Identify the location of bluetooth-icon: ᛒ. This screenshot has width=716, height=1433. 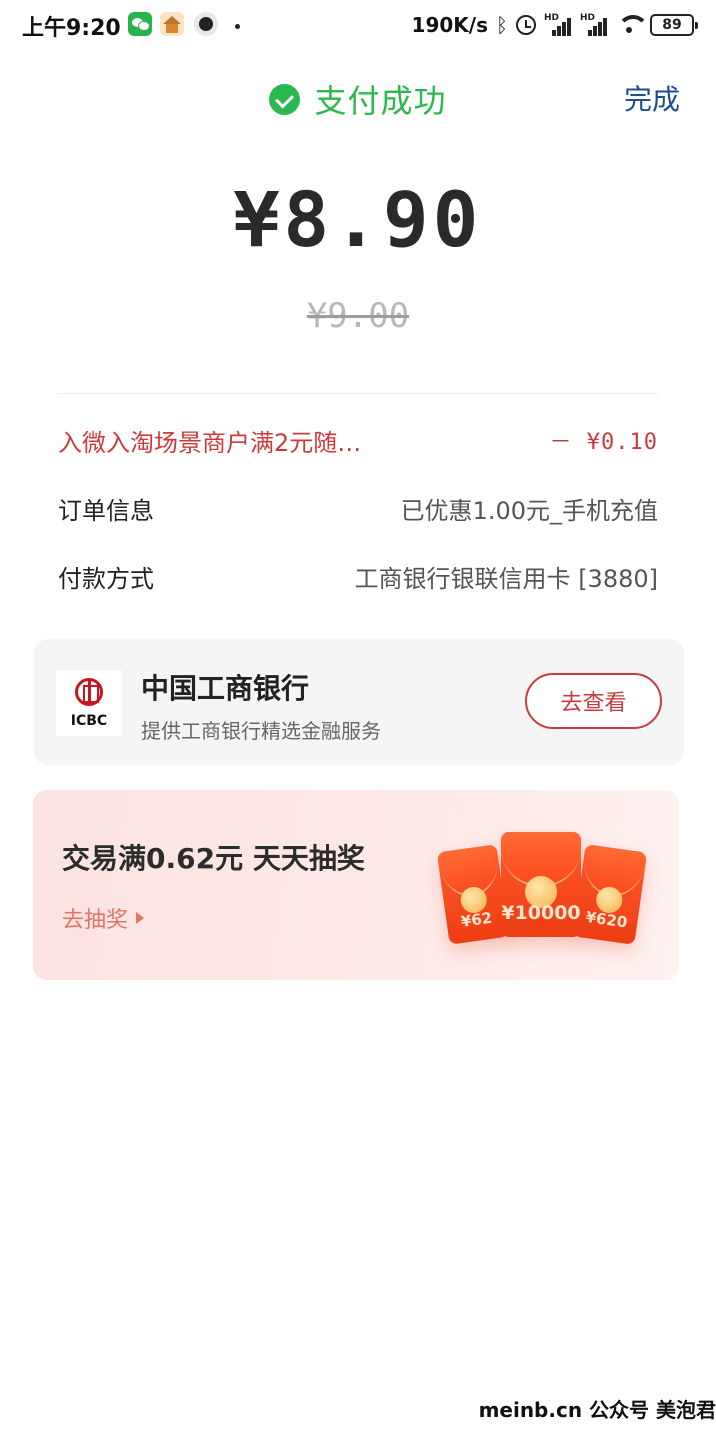
(502, 25).